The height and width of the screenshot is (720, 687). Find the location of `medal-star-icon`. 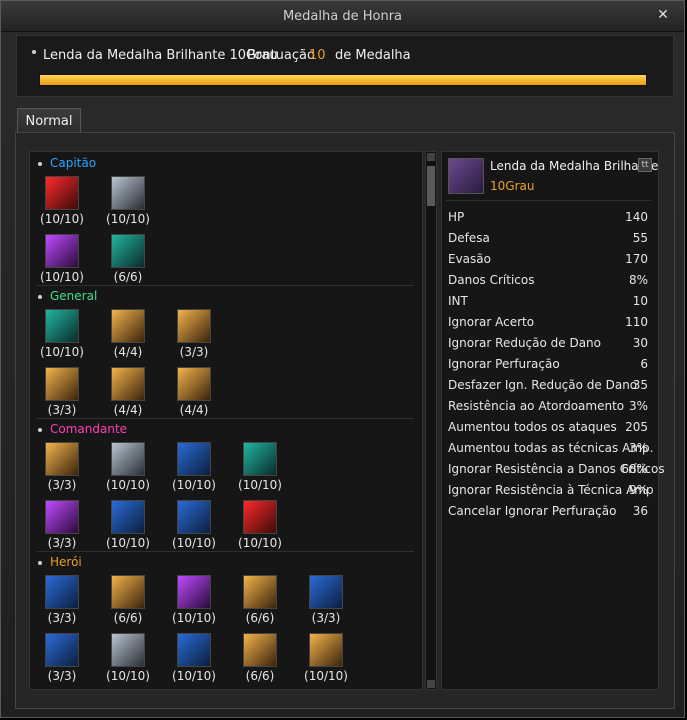

medal-star-icon is located at coordinates (466, 176).